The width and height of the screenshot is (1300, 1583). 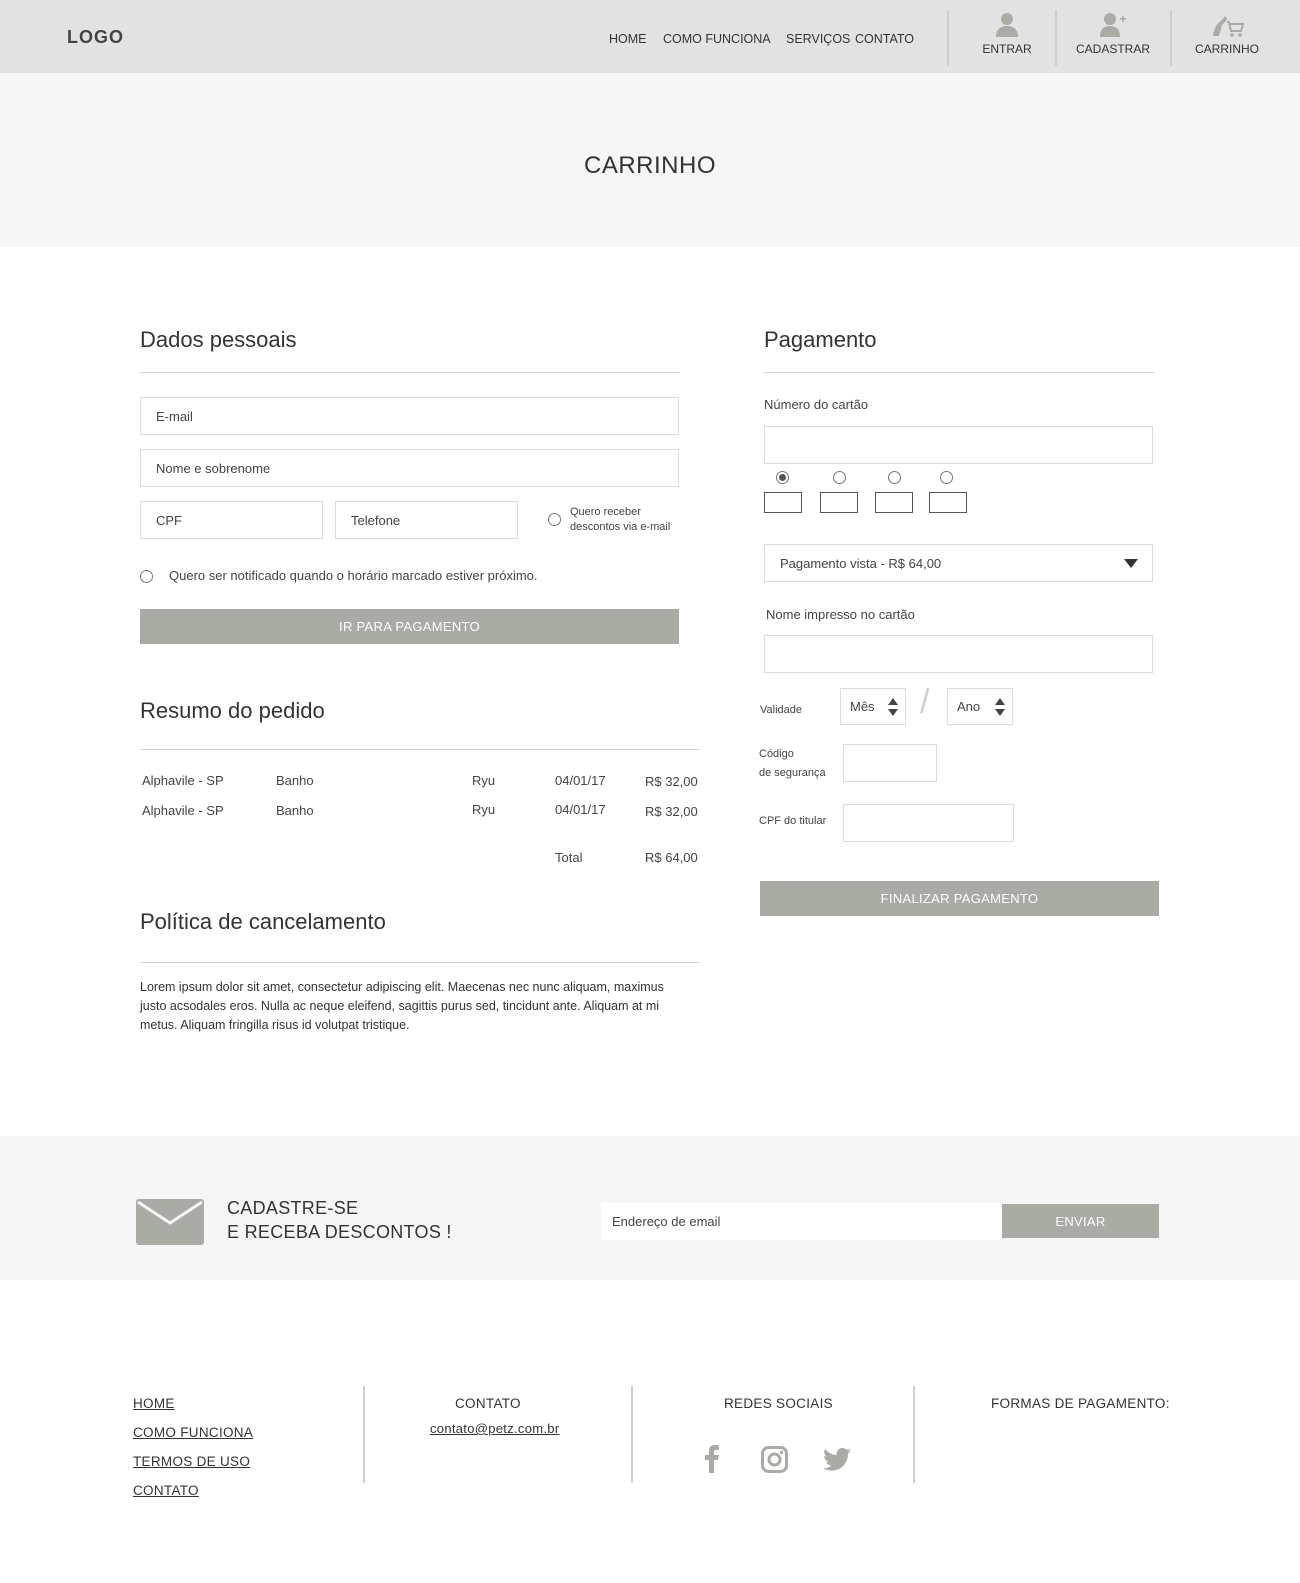 I want to click on enviar-button: ENVIAR, so click(x=1080, y=1221).